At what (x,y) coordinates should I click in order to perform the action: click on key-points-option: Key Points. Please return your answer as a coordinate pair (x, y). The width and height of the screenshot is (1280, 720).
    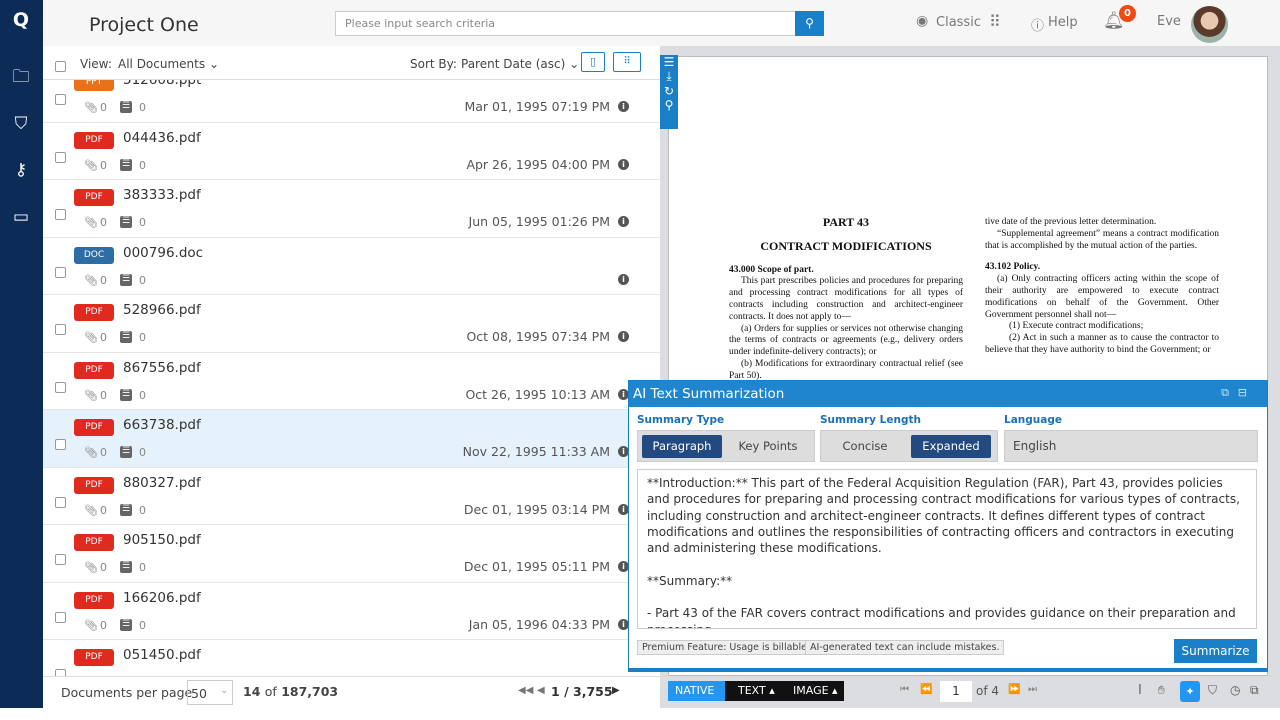
    Looking at the image, I should click on (768, 446).